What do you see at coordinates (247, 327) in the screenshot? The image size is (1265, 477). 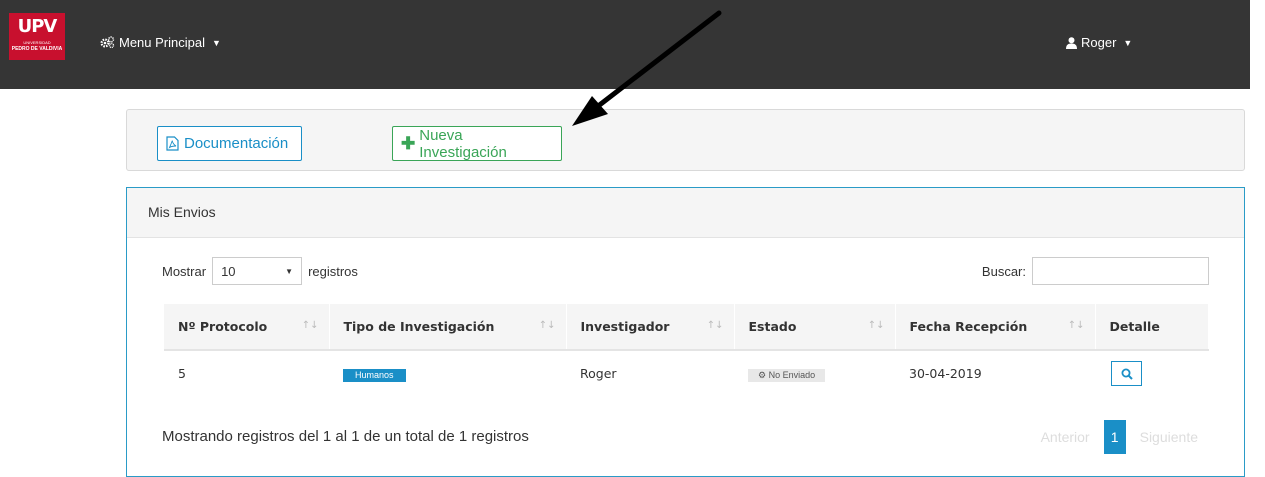 I see `column-header-protocol: Nº Protocolo ↑↓` at bounding box center [247, 327].